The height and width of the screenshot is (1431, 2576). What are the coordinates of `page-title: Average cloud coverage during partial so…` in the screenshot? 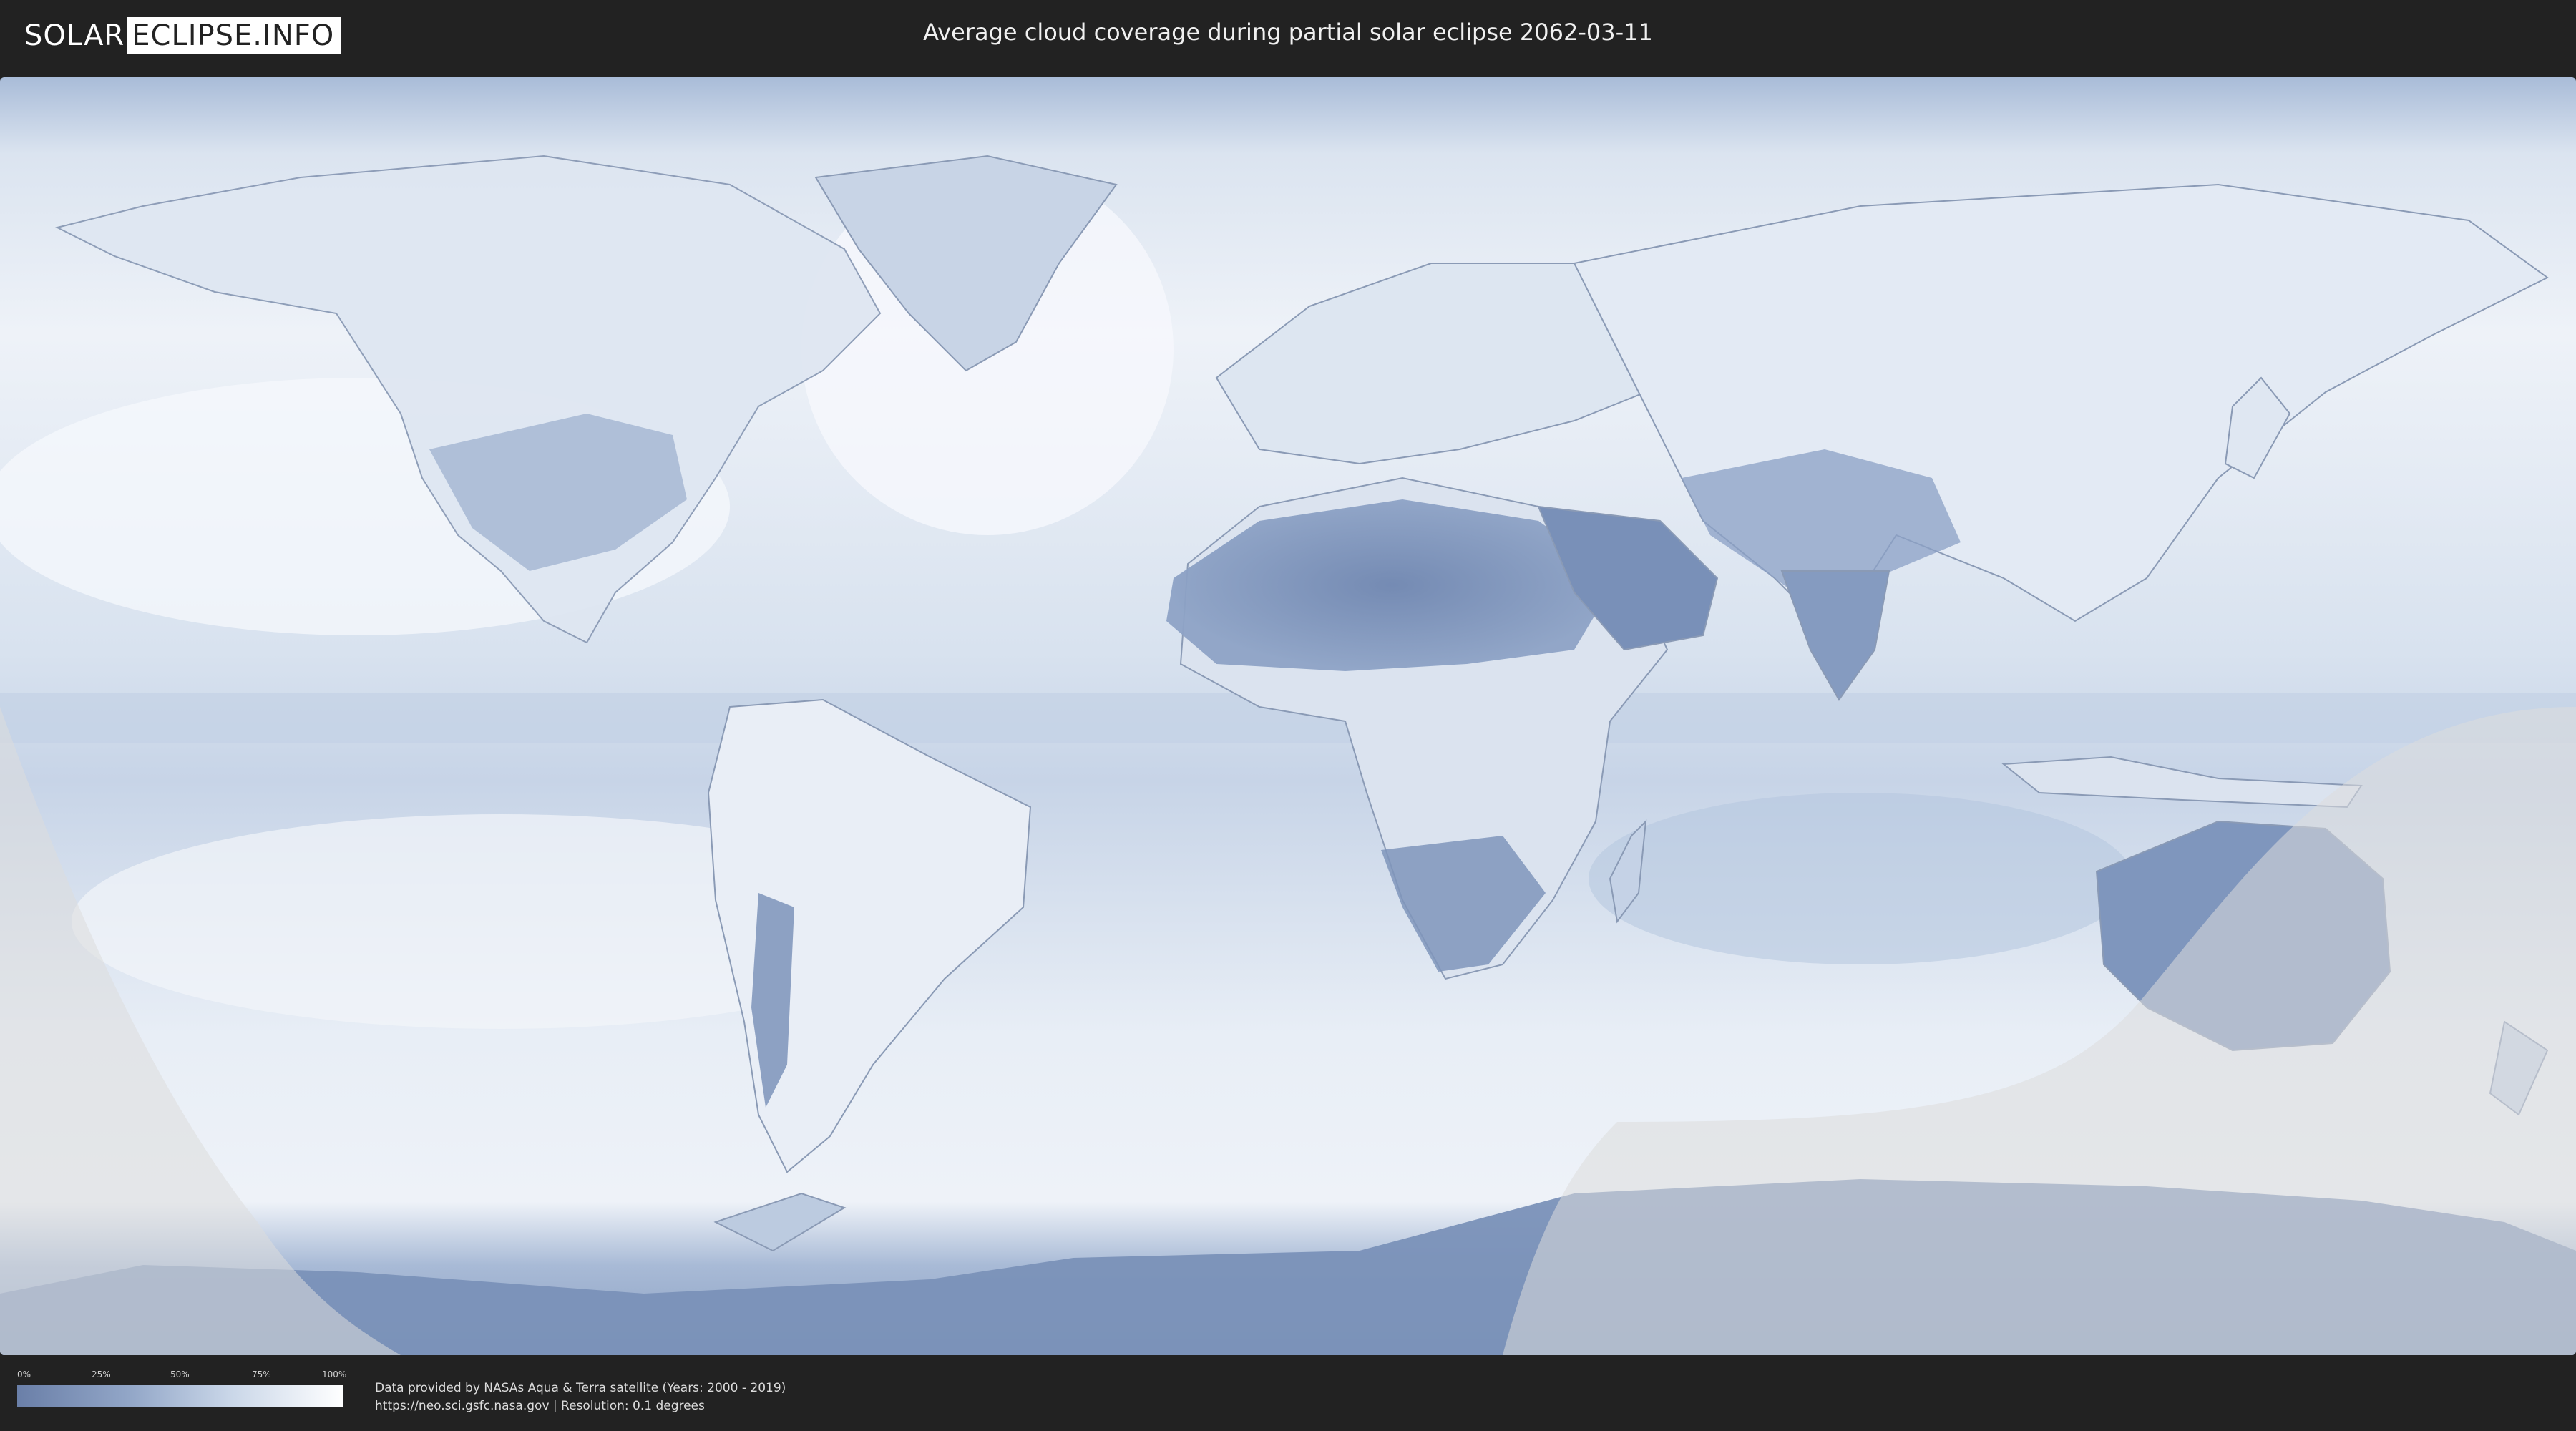 It's located at (1288, 32).